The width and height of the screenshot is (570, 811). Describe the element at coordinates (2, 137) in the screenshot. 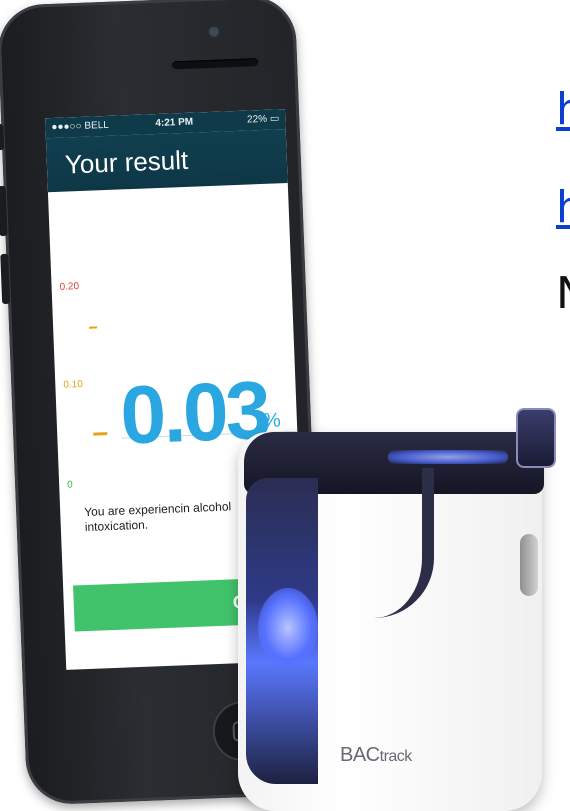

I see `mute-switch` at that location.